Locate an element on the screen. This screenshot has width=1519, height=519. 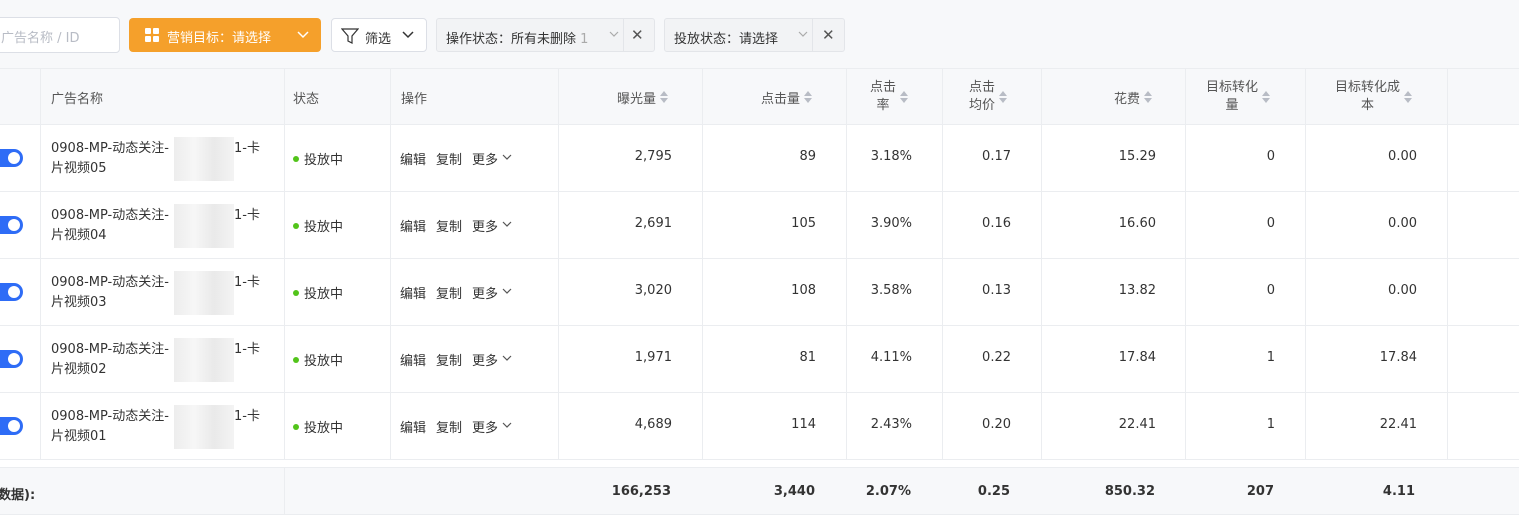
ad-name: 0908-MP-动态关注- 1-卡 片视频05 is located at coordinates (166, 159).